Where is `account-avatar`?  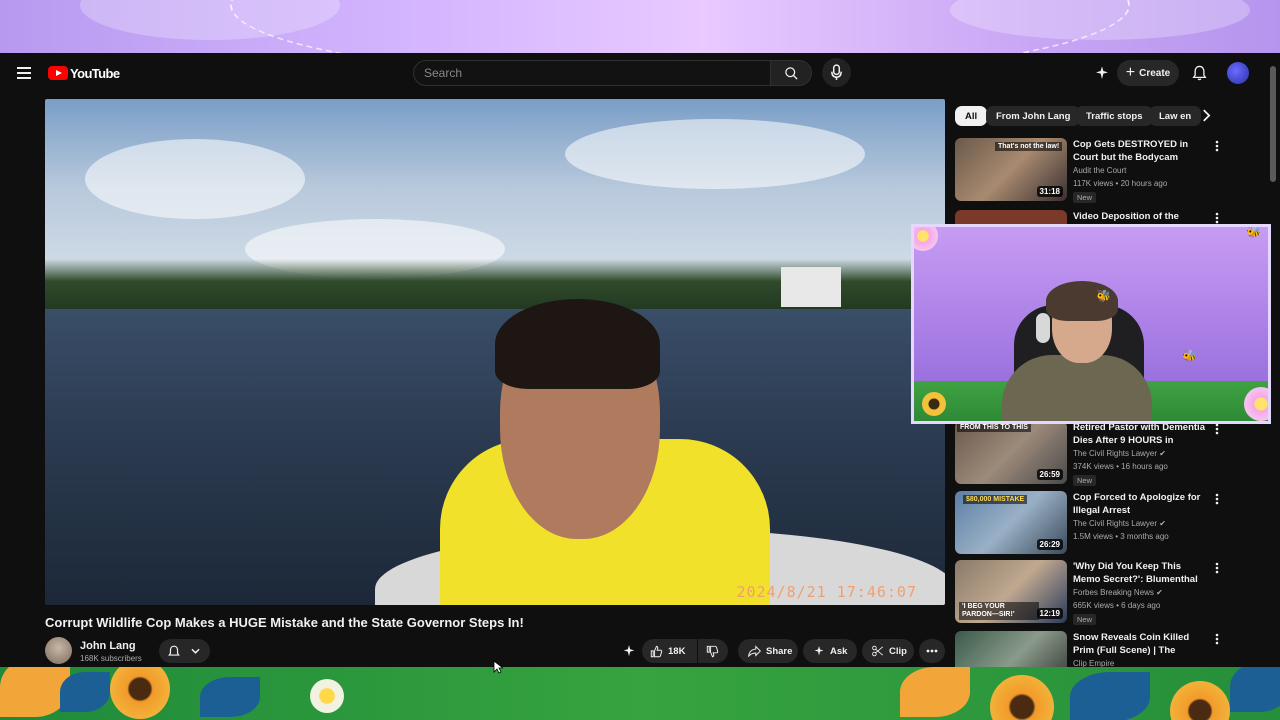 account-avatar is located at coordinates (1238, 73).